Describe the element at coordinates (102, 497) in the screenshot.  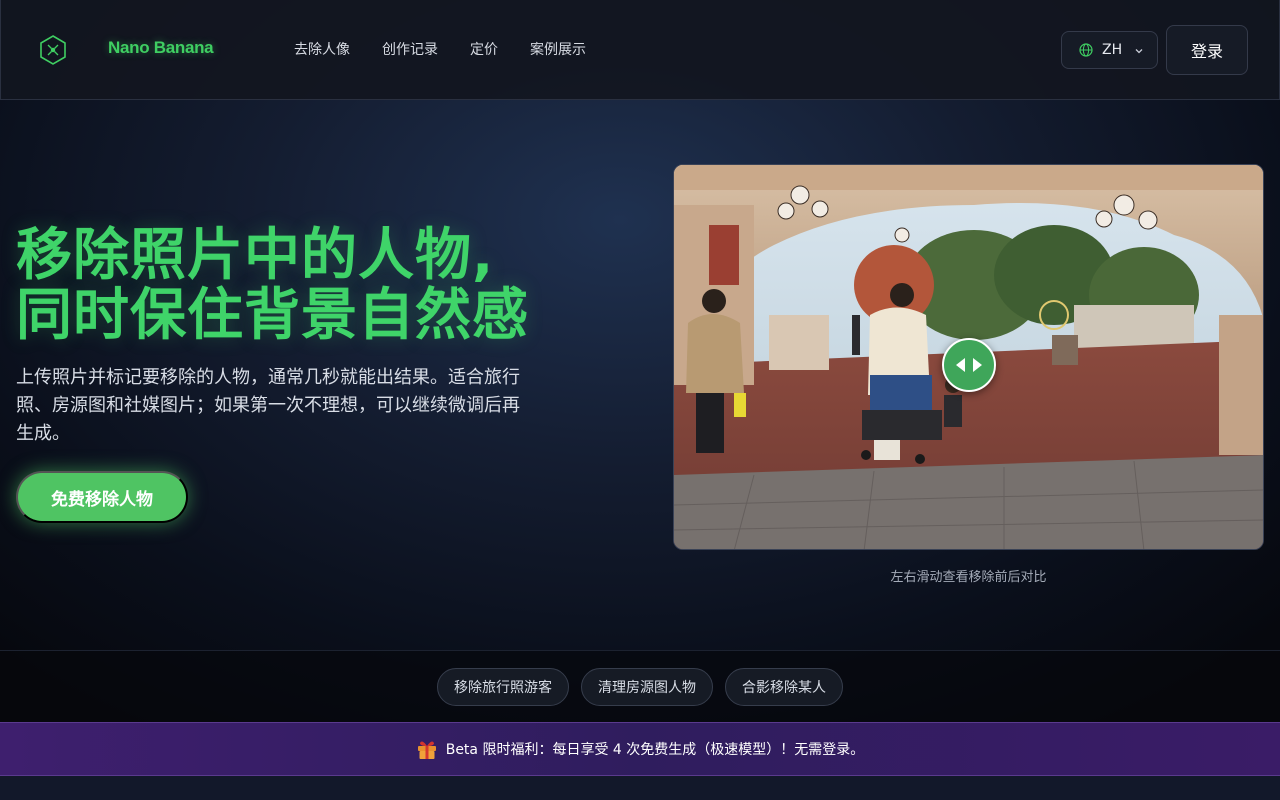
I see `remove-people-free-button: 免费移除人物` at that location.